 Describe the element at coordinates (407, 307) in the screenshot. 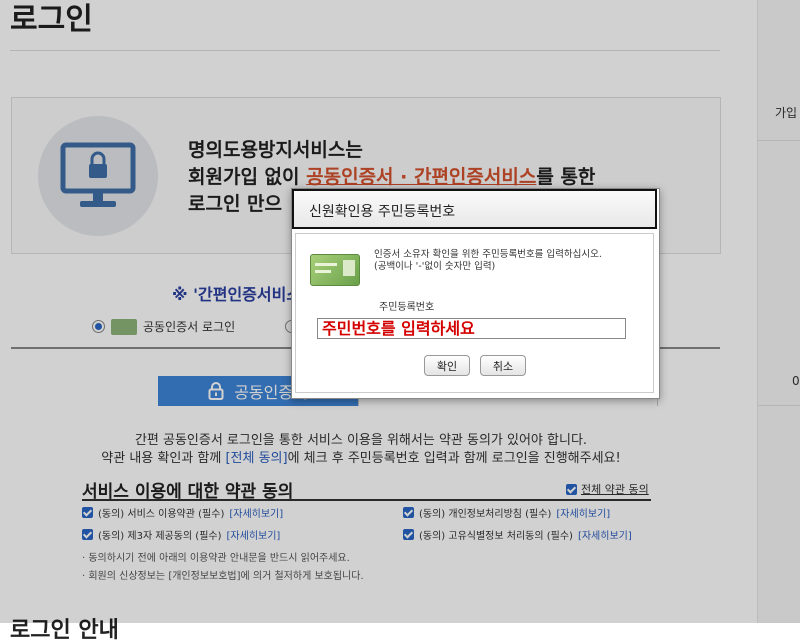

I see `ssn-field-label: 주민등록번호` at that location.